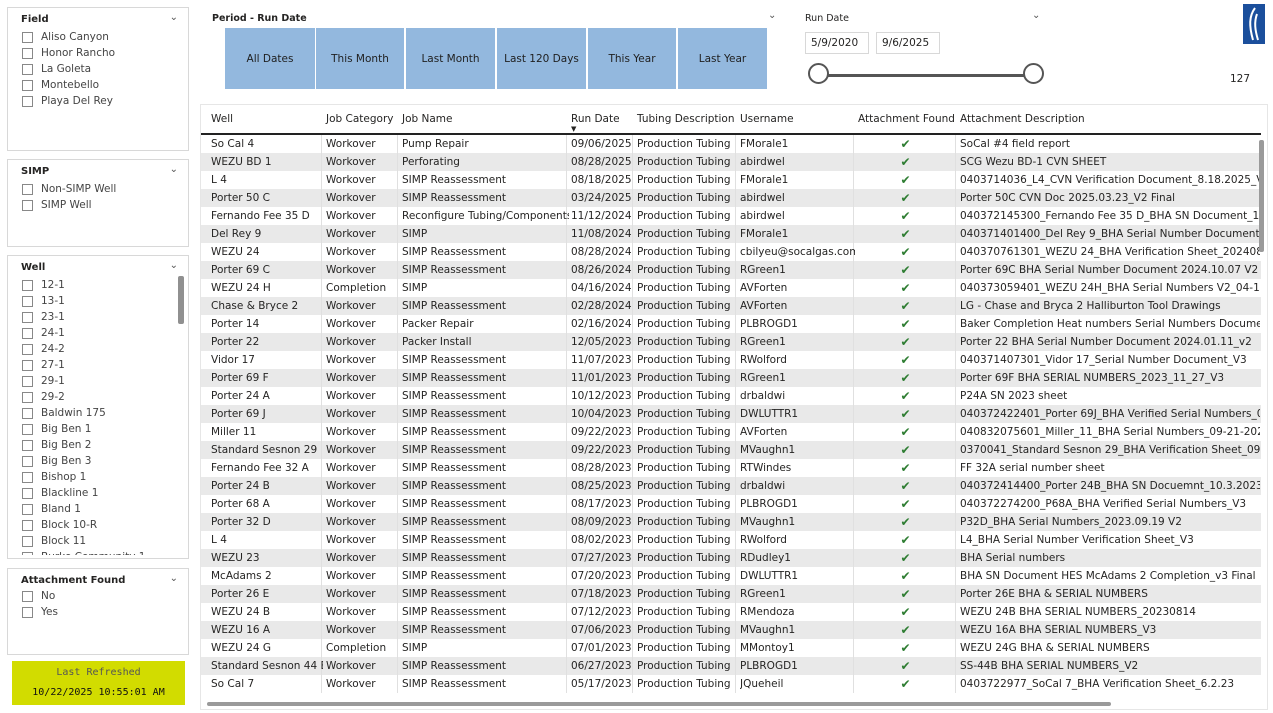 The width and height of the screenshot is (1273, 713). What do you see at coordinates (101, 612) in the screenshot?
I see `attachment-slicer-item: Yes` at bounding box center [101, 612].